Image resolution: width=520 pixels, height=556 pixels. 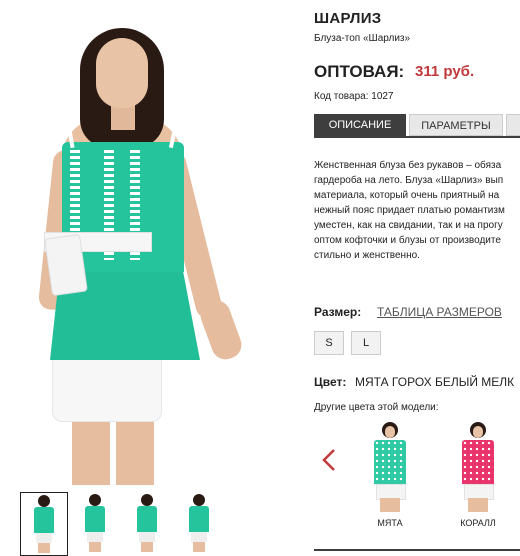 I want to click on description-line: уместен, как на свидании, так и на прогу, so click(x=408, y=225).